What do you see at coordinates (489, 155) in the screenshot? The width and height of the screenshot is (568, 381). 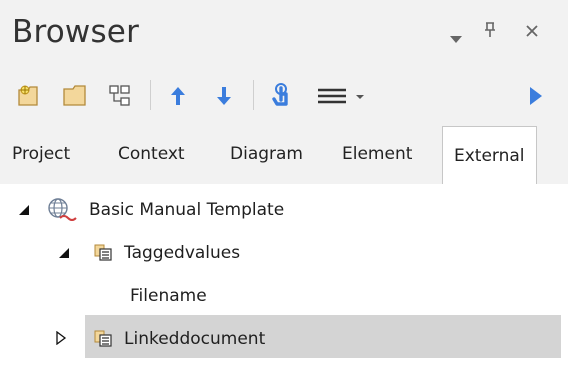 I see `tab-external: External` at bounding box center [489, 155].